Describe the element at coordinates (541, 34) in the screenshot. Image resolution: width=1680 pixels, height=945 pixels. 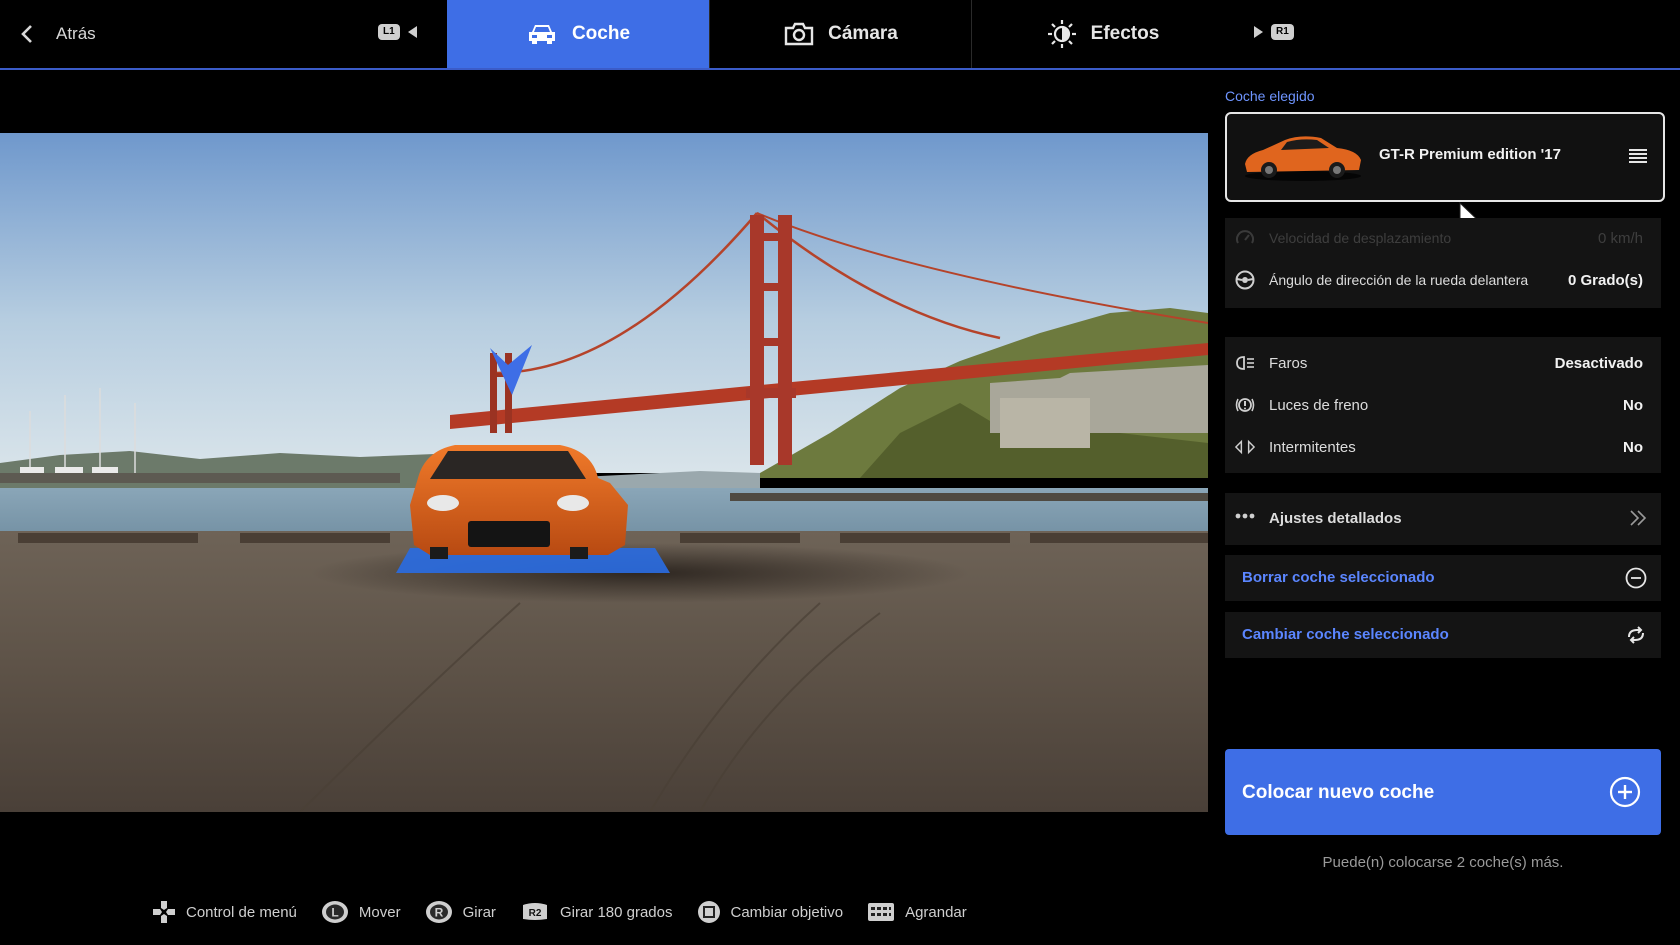
I see `car-icon` at that location.